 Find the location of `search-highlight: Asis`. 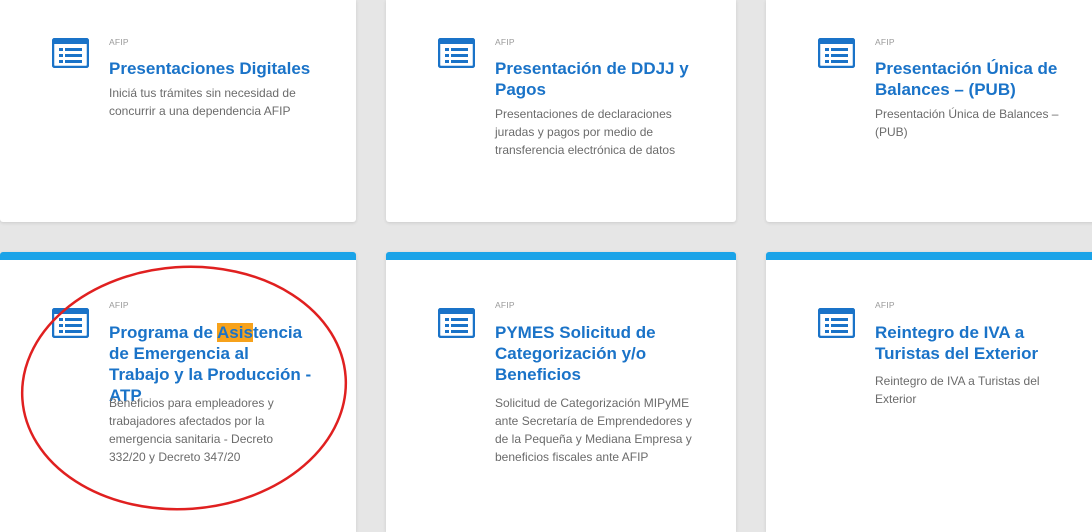

search-highlight: Asis is located at coordinates (235, 332).